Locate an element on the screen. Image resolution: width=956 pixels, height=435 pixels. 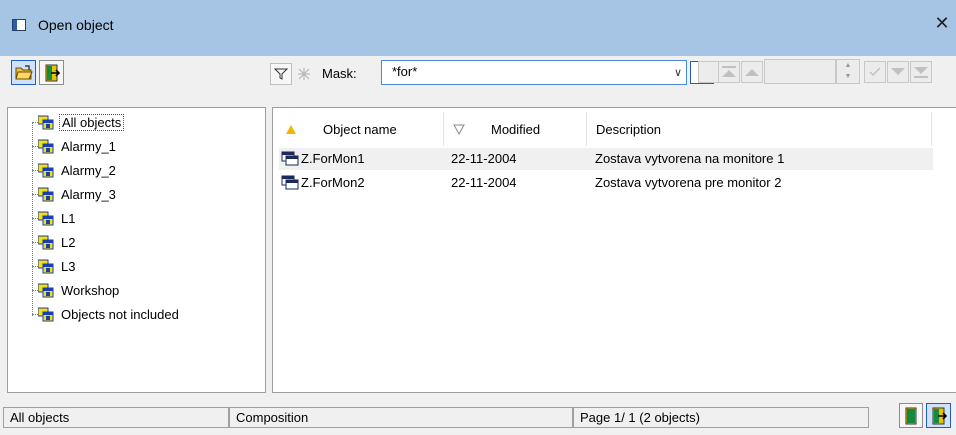
object-name: Z.ForMon2 is located at coordinates (333, 182).